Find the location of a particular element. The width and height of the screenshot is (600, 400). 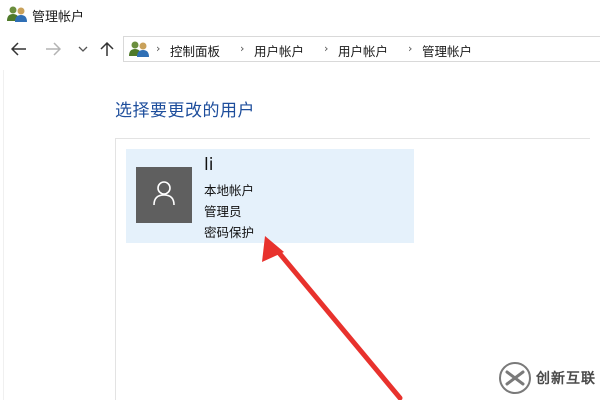

avatar is located at coordinates (164, 195).